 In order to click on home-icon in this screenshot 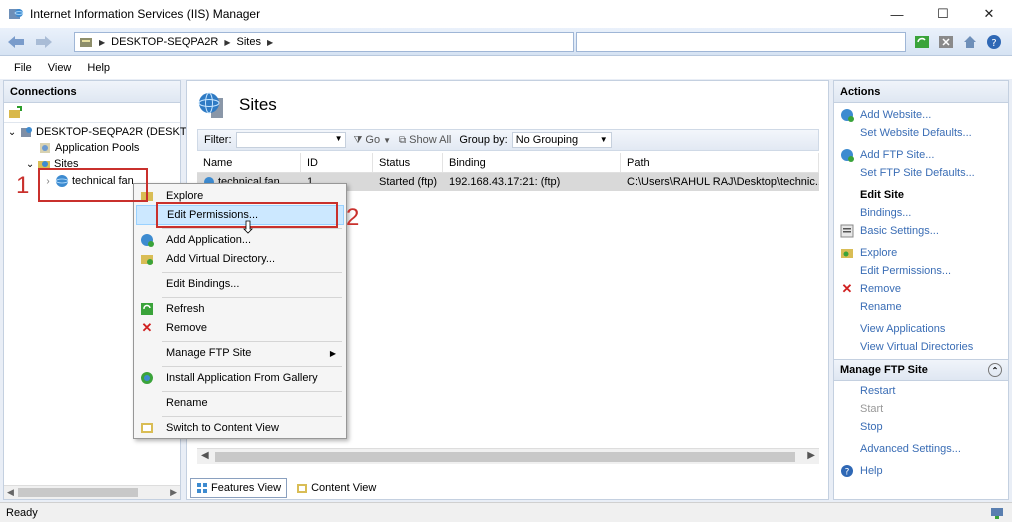, I will do `click(970, 42)`.